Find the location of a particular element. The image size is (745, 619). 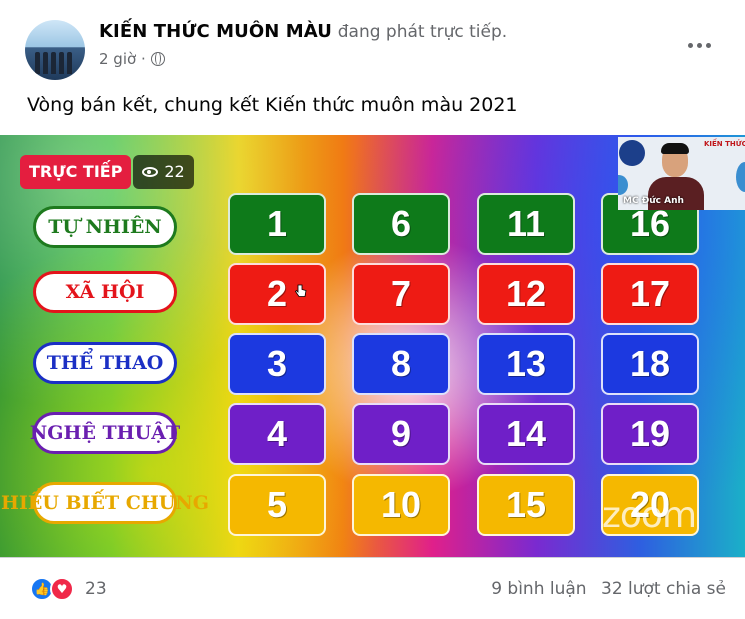

question-tile: 15 is located at coordinates (526, 505).